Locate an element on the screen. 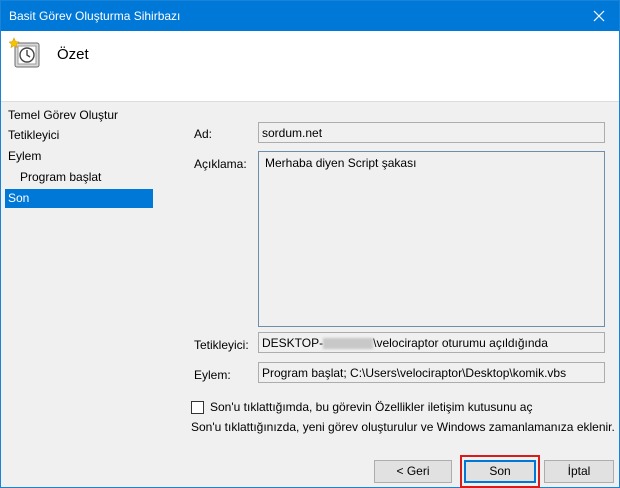  step-trigger: Tetikleyici is located at coordinates (79, 135).